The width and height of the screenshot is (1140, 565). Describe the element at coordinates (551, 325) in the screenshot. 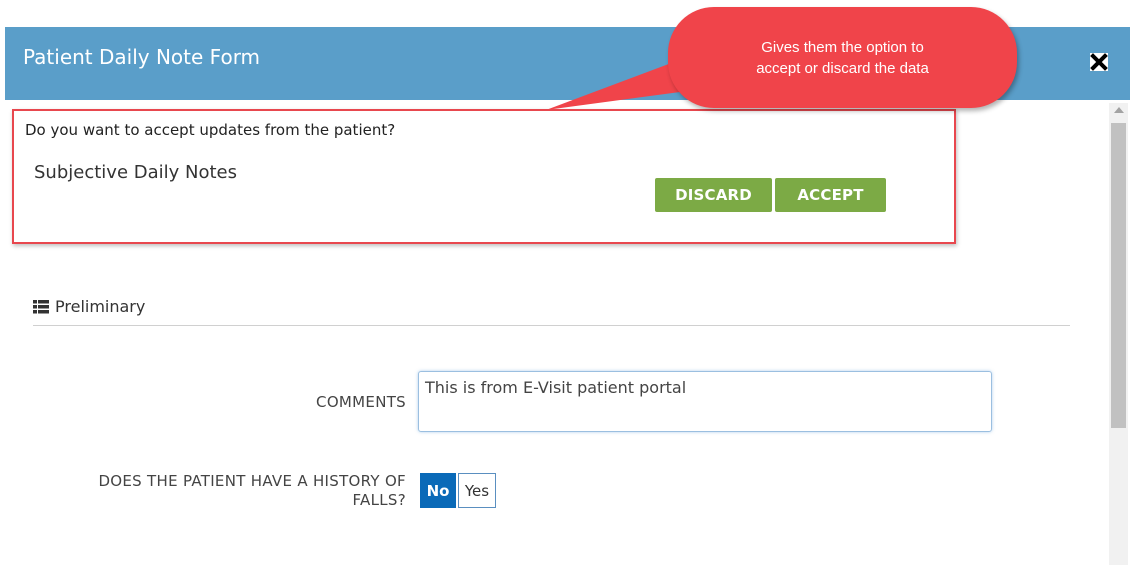

I see `section-divider` at that location.